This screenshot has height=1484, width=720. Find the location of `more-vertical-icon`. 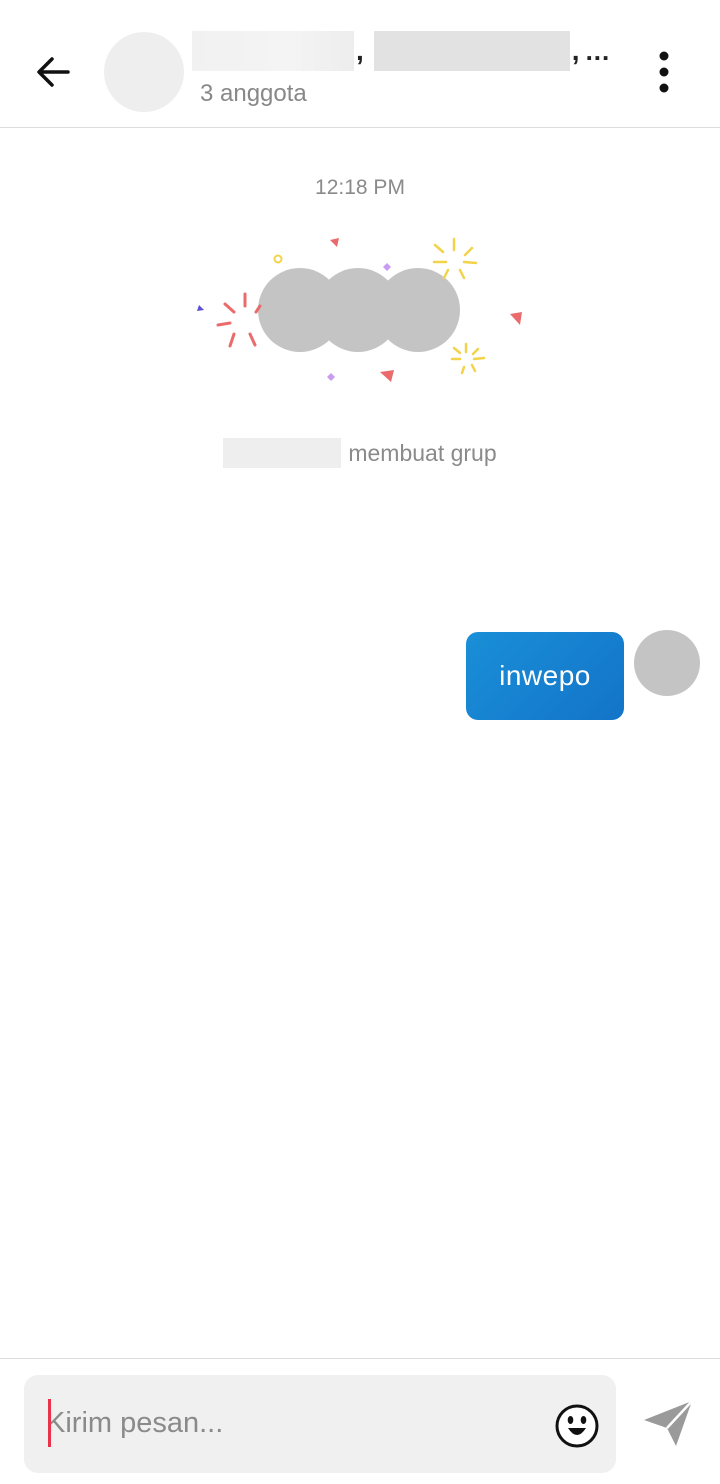

more-vertical-icon is located at coordinates (664, 72).